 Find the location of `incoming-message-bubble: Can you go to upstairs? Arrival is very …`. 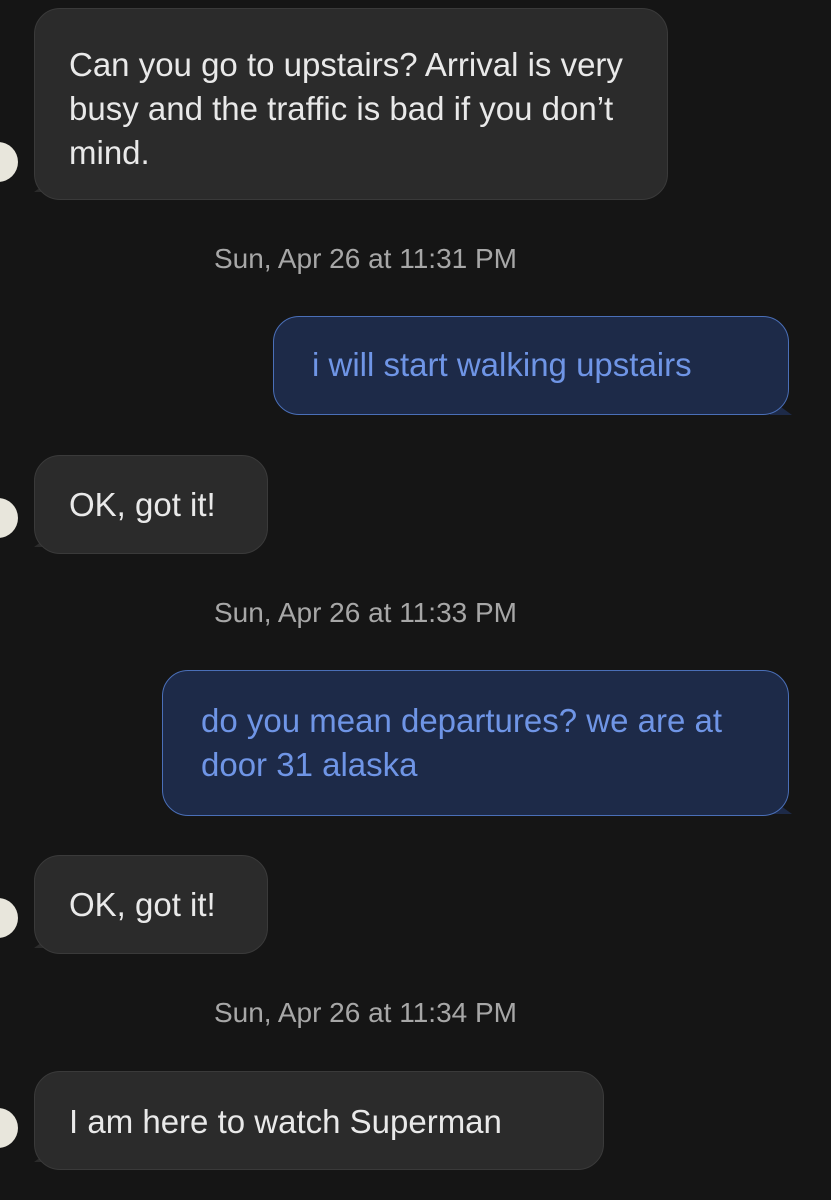

incoming-message-bubble: Can you go to upstairs? Arrival is very … is located at coordinates (351, 104).